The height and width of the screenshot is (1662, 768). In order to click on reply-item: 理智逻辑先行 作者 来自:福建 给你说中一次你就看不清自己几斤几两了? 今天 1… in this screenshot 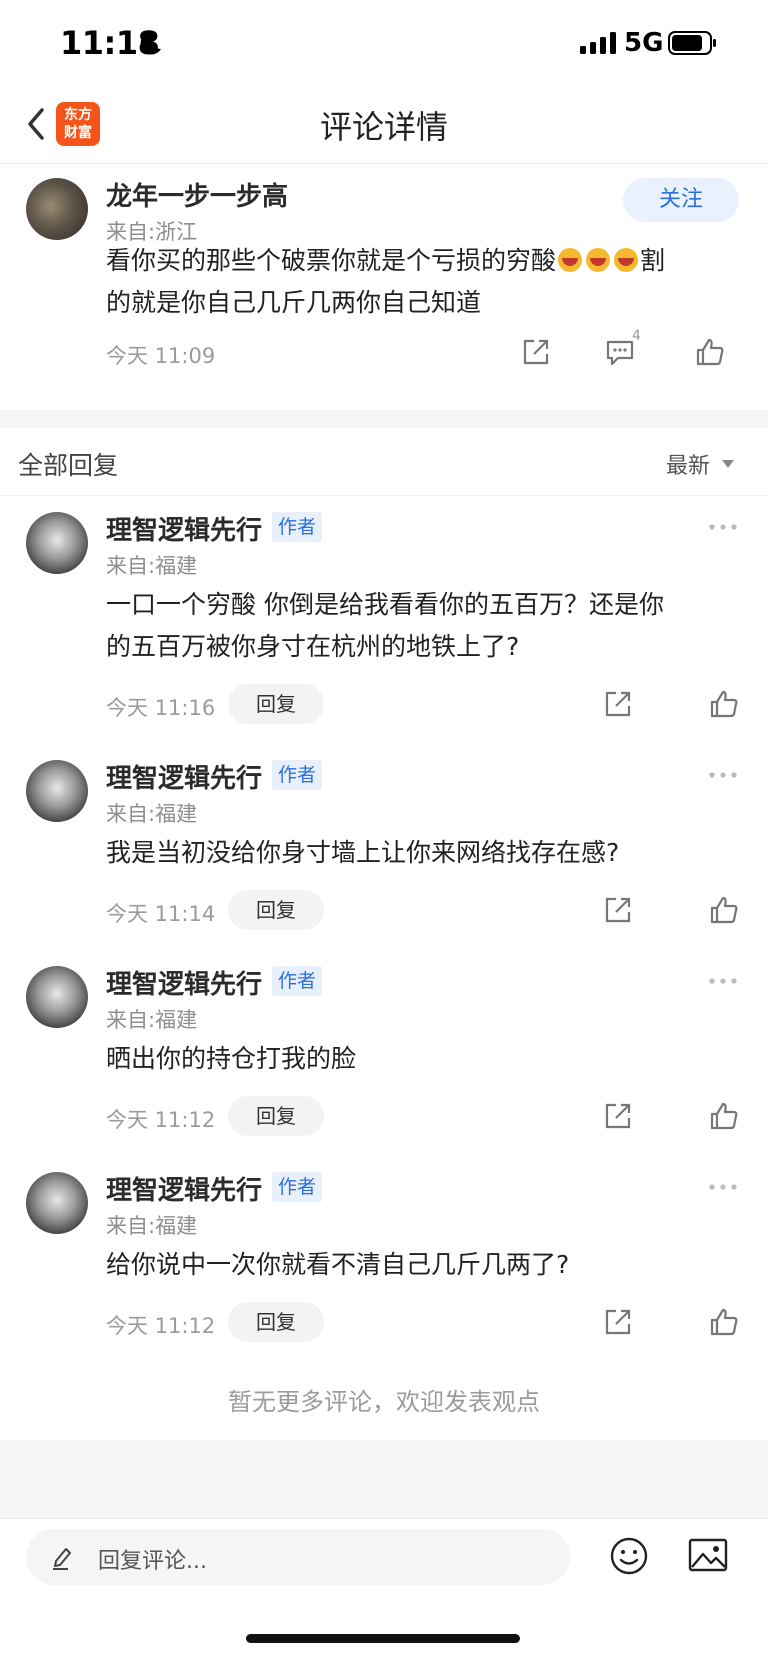, I will do `click(384, 1259)`.